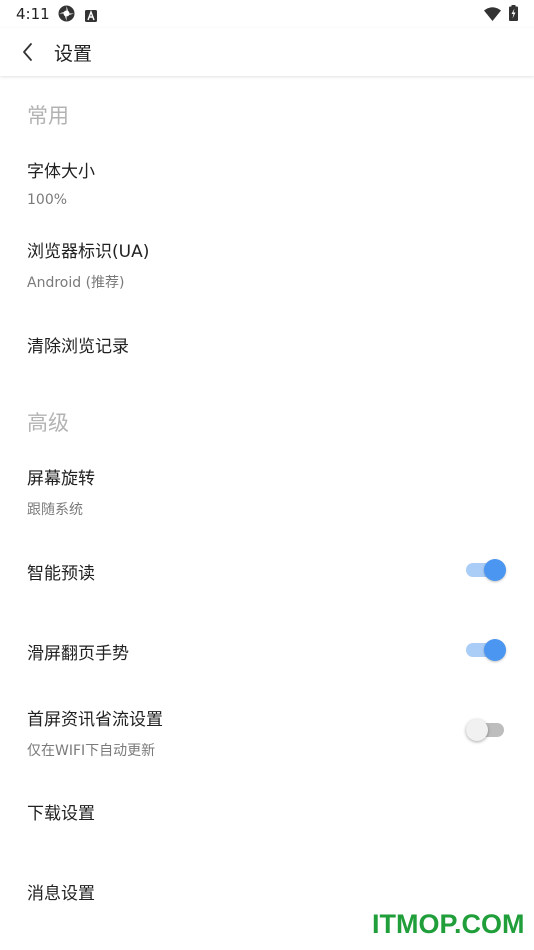  Describe the element at coordinates (61, 894) in the screenshot. I see `setting-title: 消息设置` at that location.